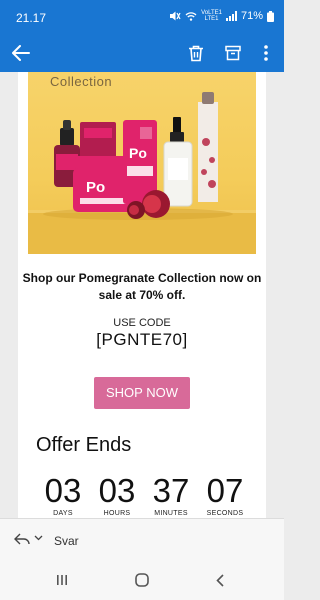 The width and height of the screenshot is (320, 600). What do you see at coordinates (66, 541) in the screenshot?
I see `reply-label: Svar` at bounding box center [66, 541].